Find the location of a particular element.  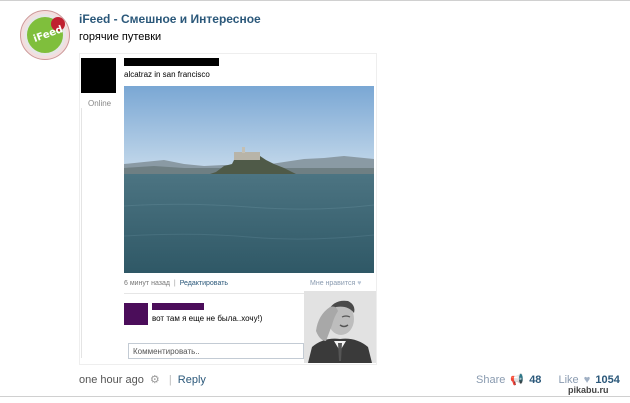

screenshot-like-button: Мне нравится ♥ is located at coordinates (335, 283).